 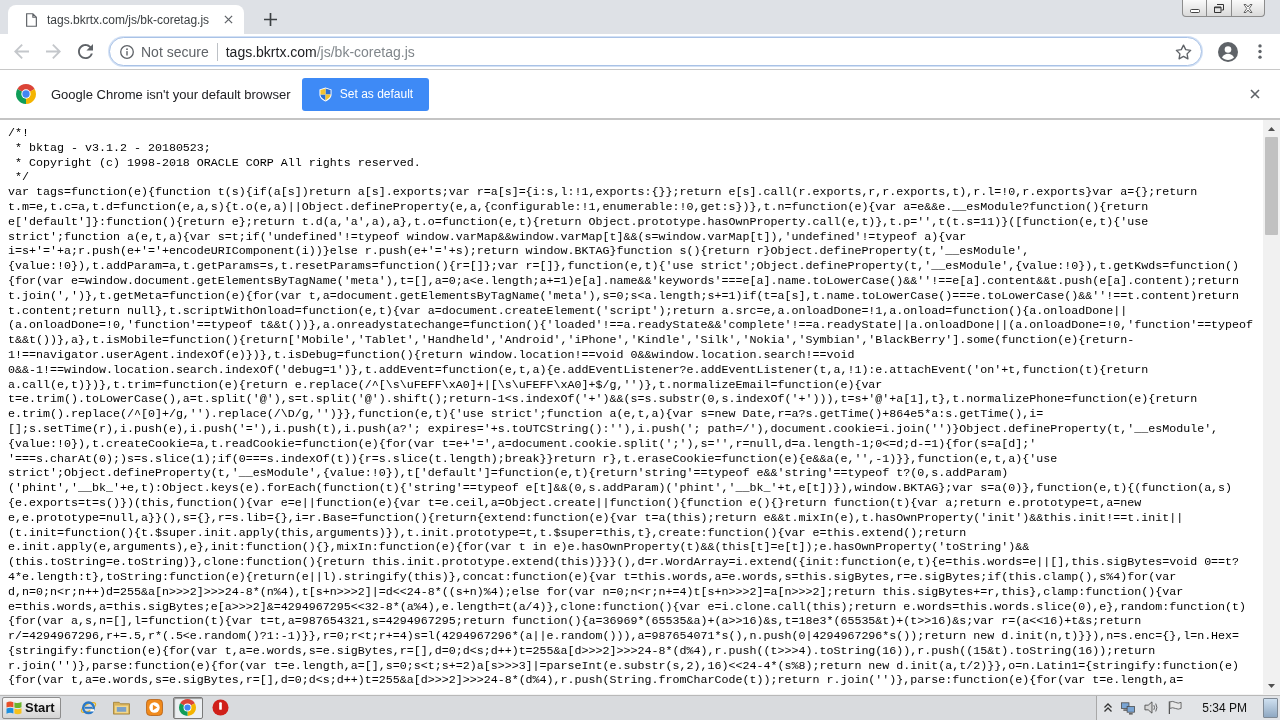 What do you see at coordinates (596, 518) in the screenshot?
I see `code-line: e,e.prototype=null,a}}(),s={},r=s.lib={},i=r.Base=function(){return{extend:function(e){var t=a(this);return e&&t.mixIn(e),t.hasOwnProperty('init')&&this.init!==t.init||` at bounding box center [596, 518].